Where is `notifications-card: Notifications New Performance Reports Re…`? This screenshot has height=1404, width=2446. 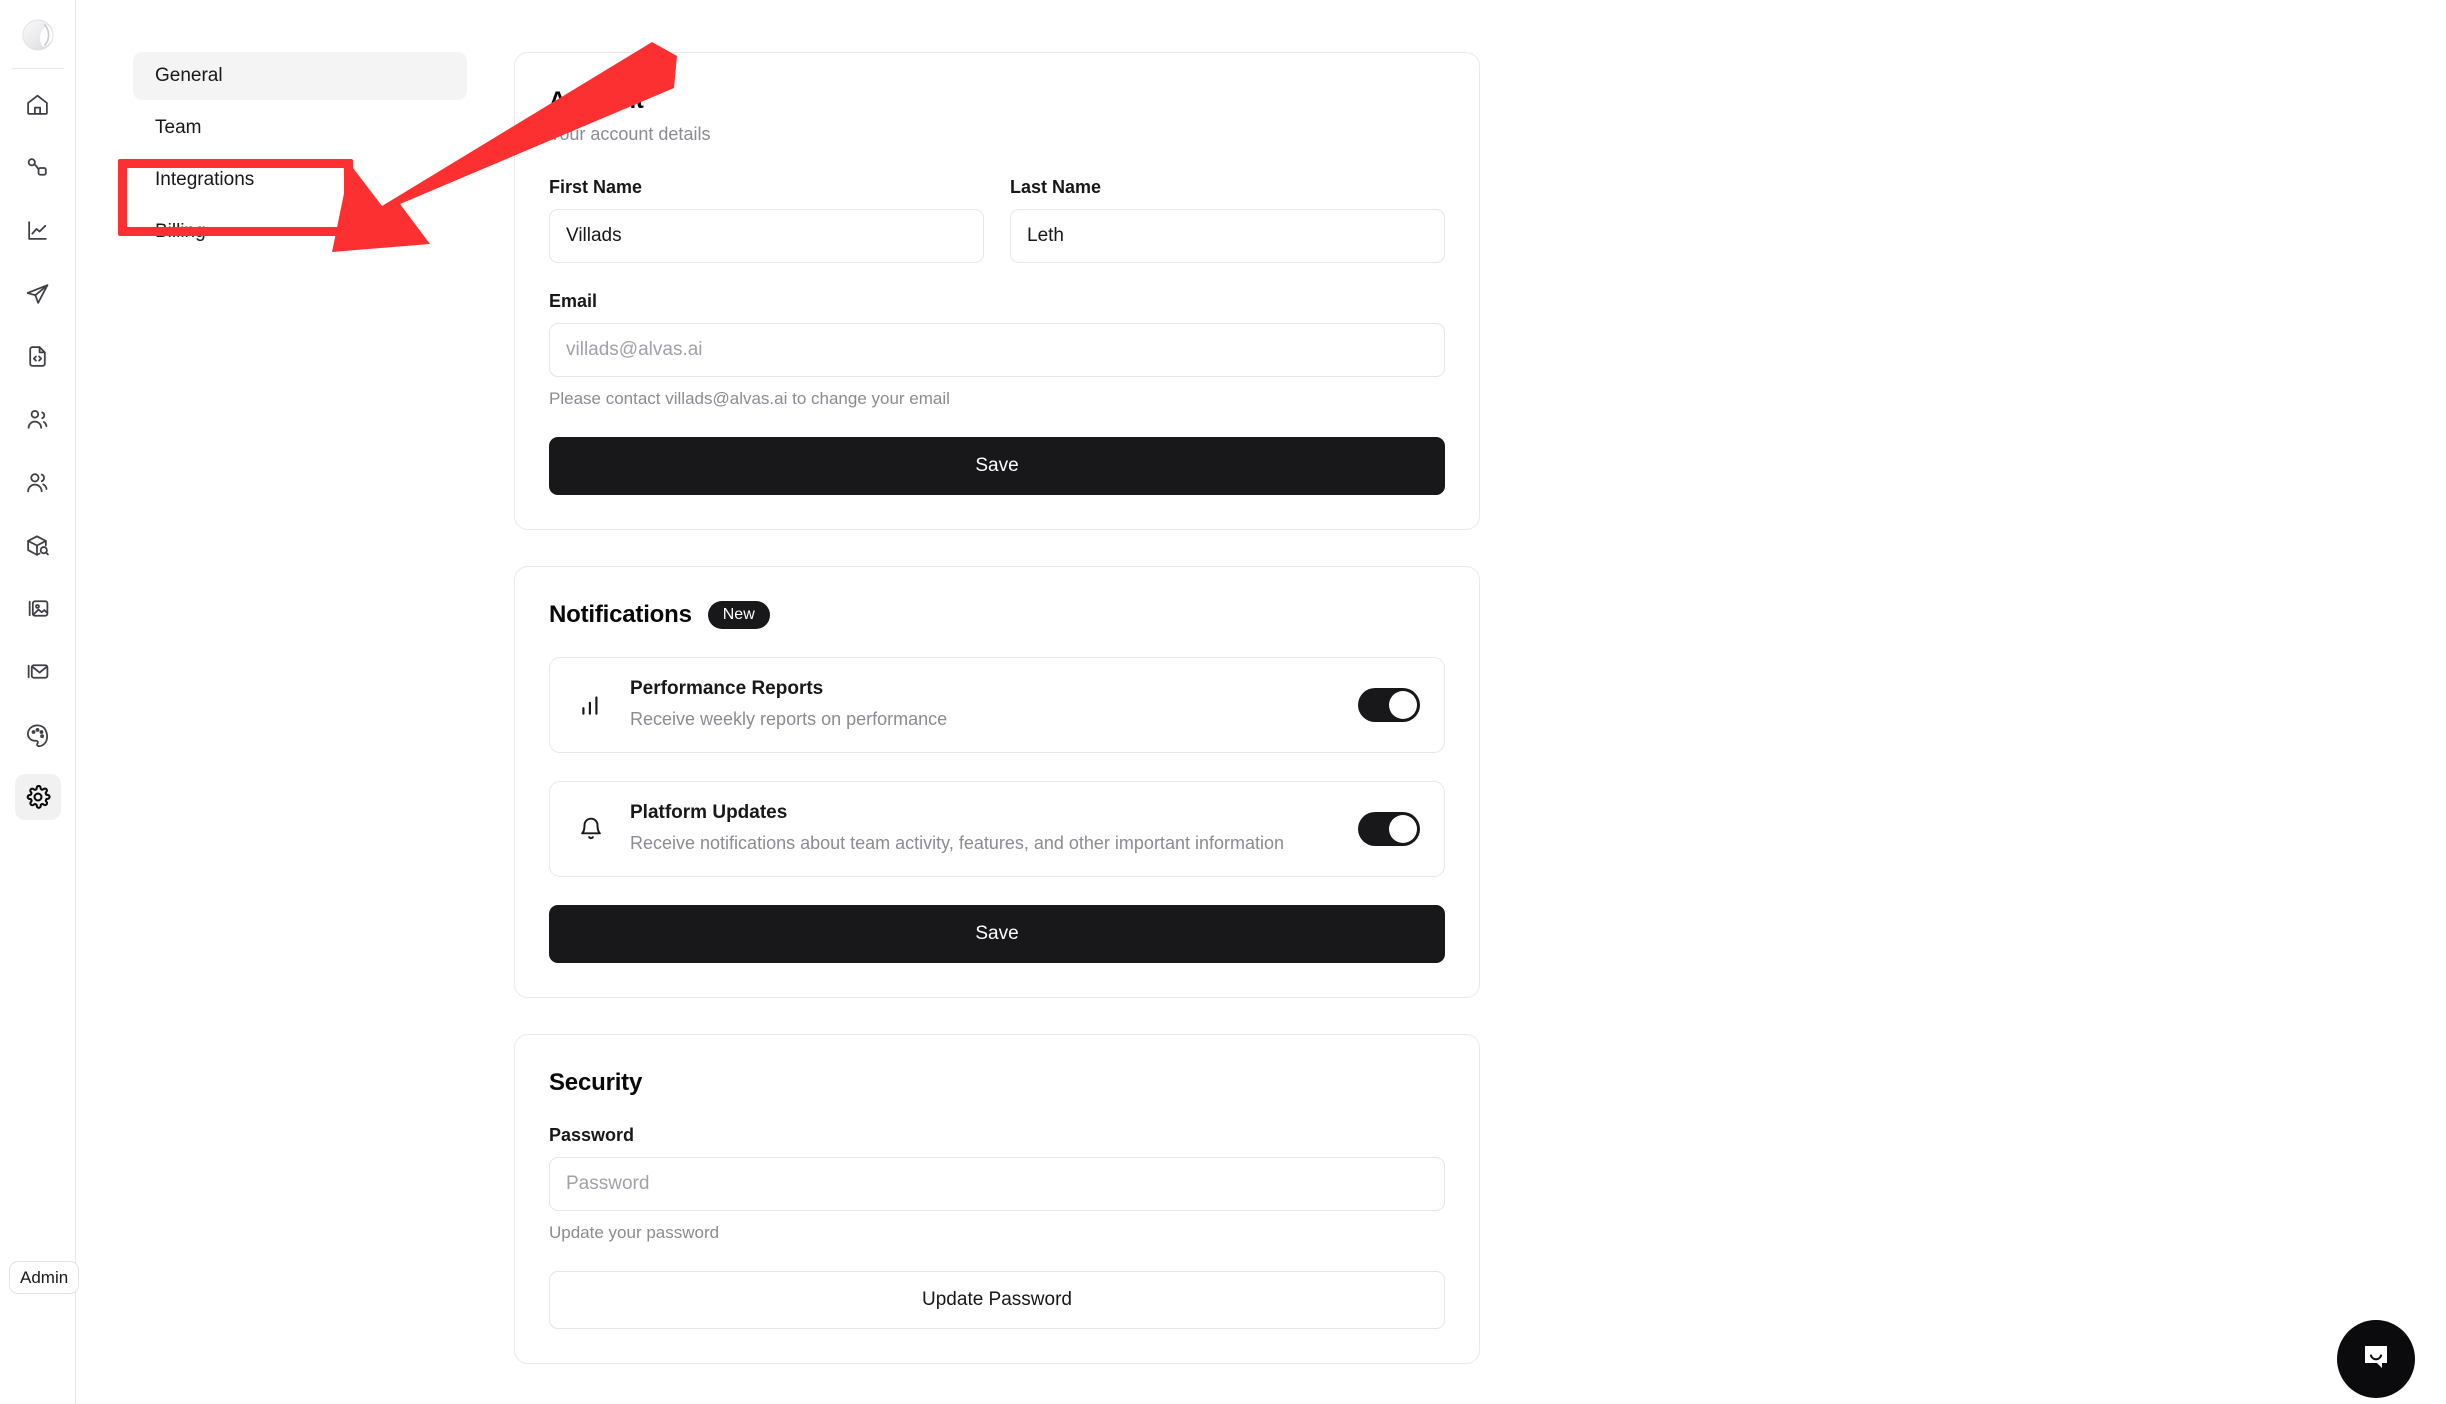 notifications-card: Notifications New Performance Reports Re… is located at coordinates (997, 782).